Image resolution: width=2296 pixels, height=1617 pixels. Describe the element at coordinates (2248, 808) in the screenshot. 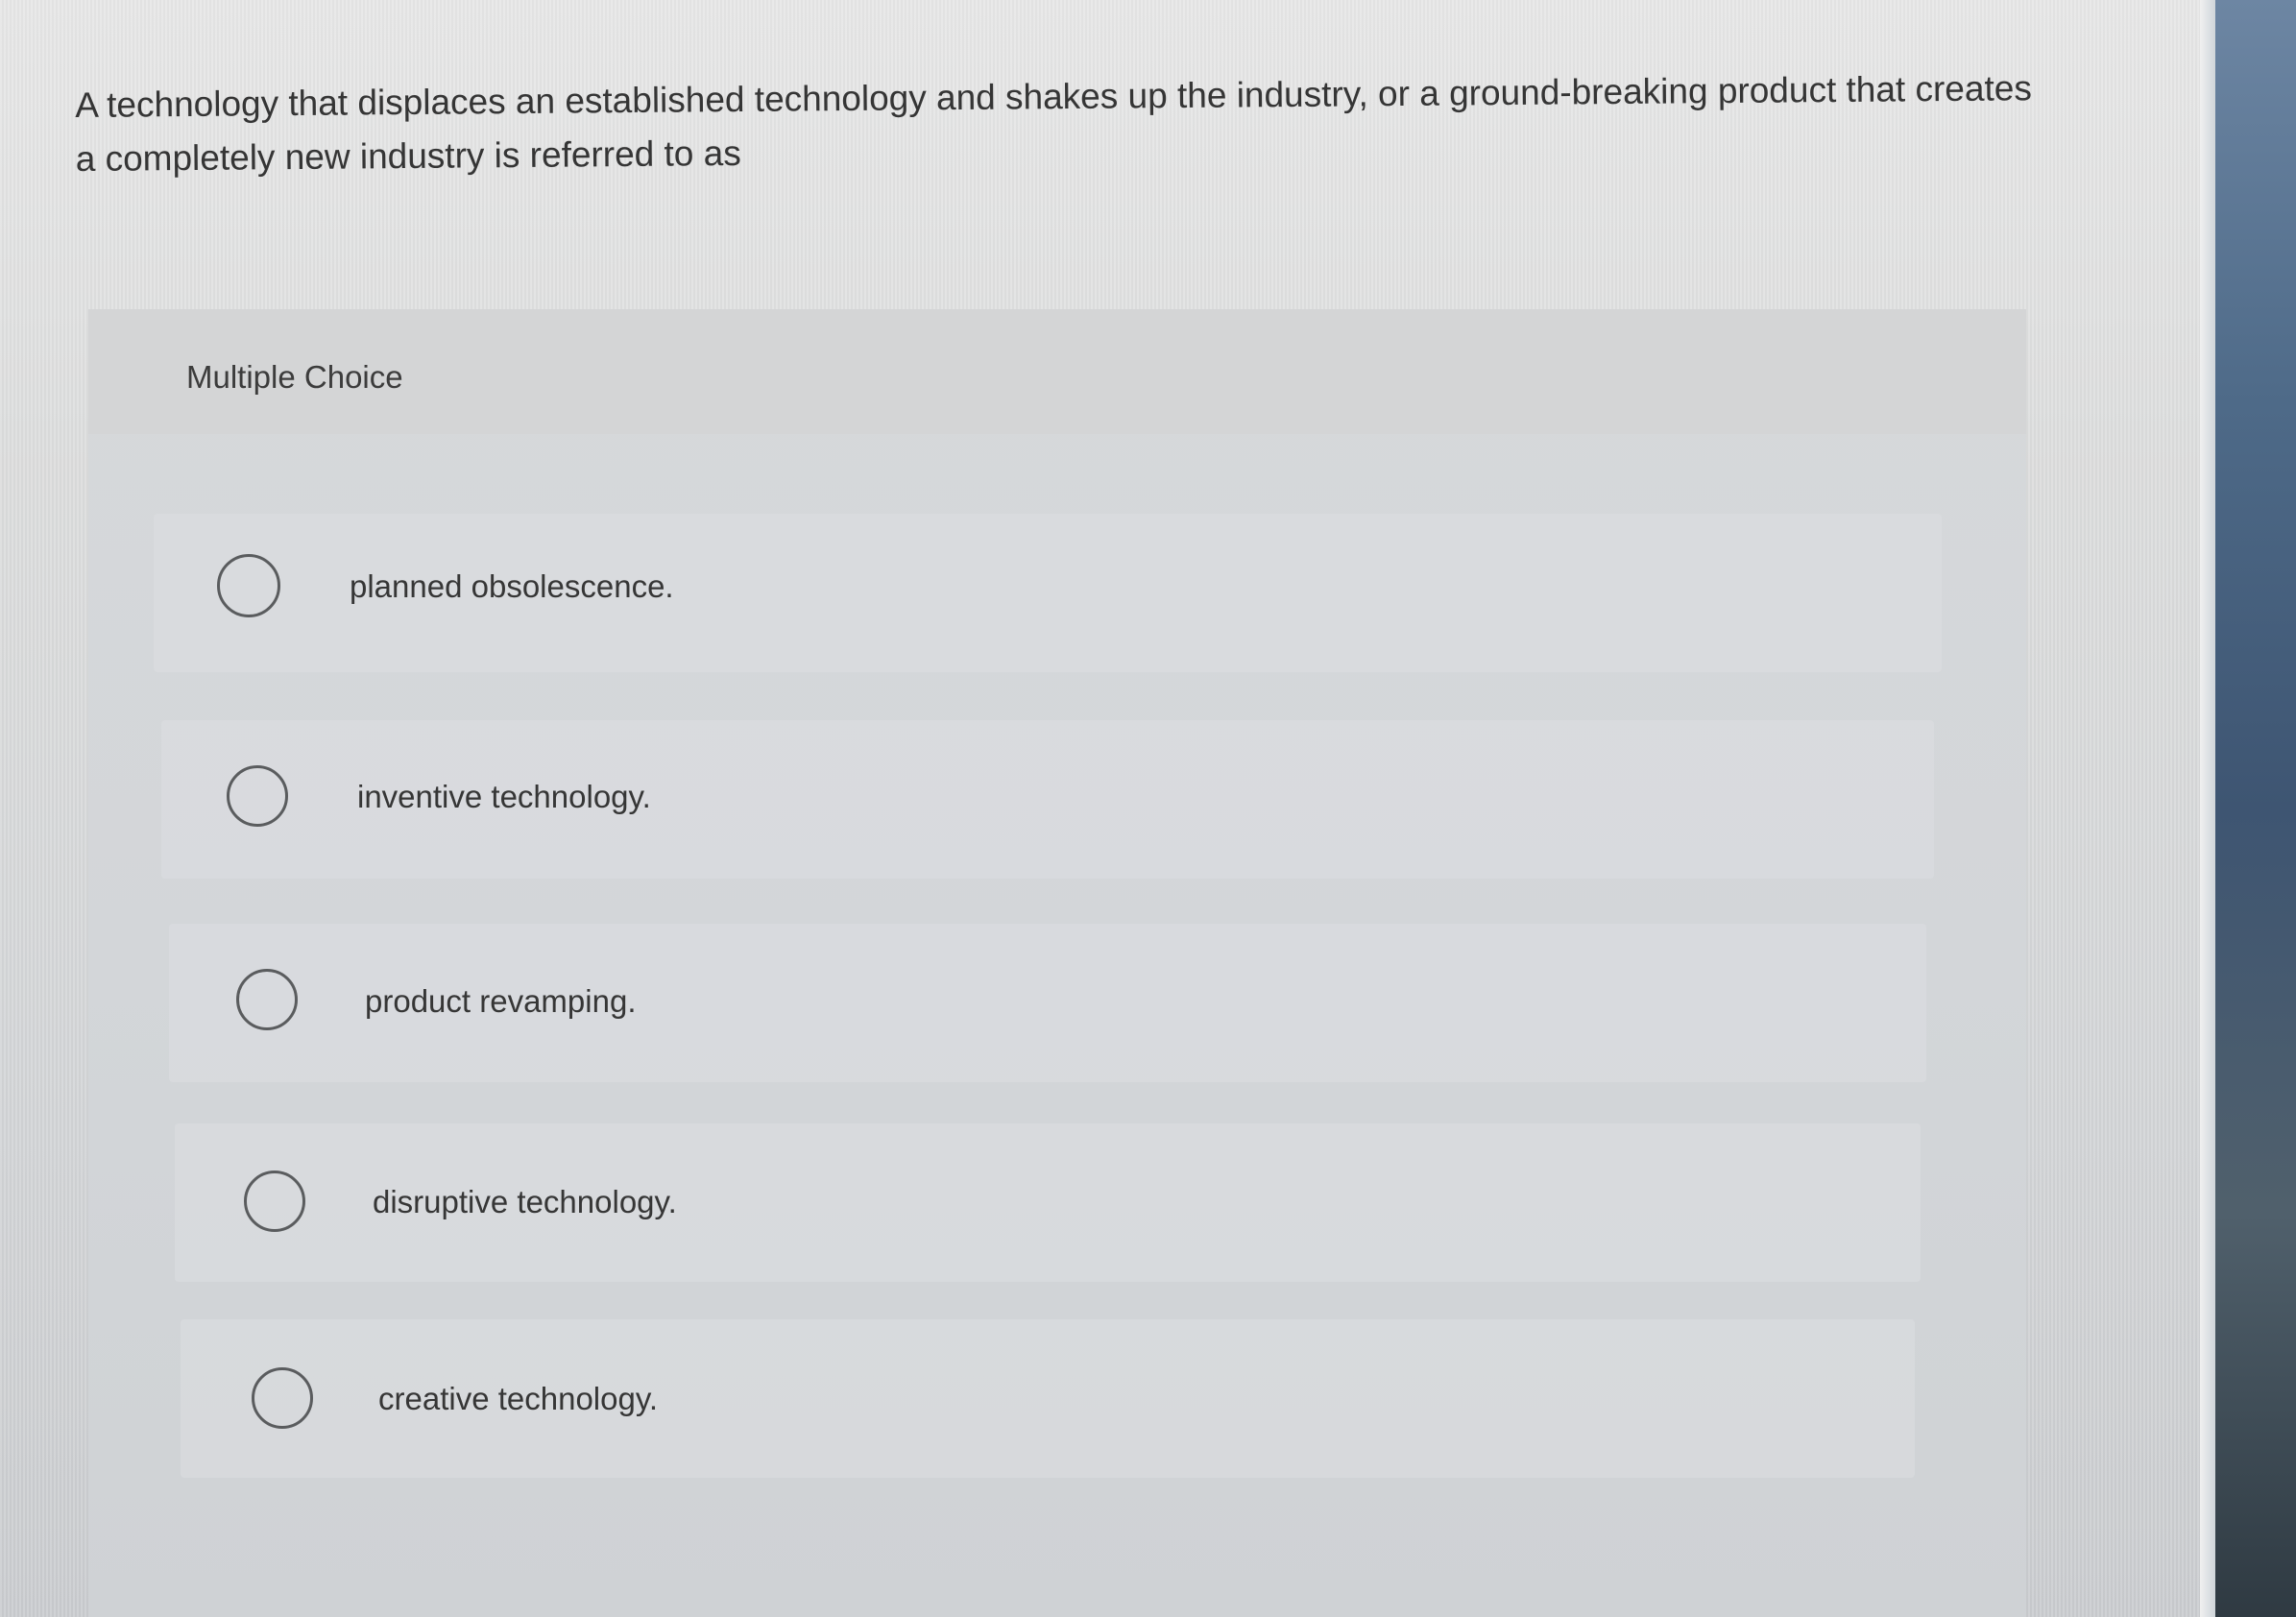

I see `monitor-edge` at that location.